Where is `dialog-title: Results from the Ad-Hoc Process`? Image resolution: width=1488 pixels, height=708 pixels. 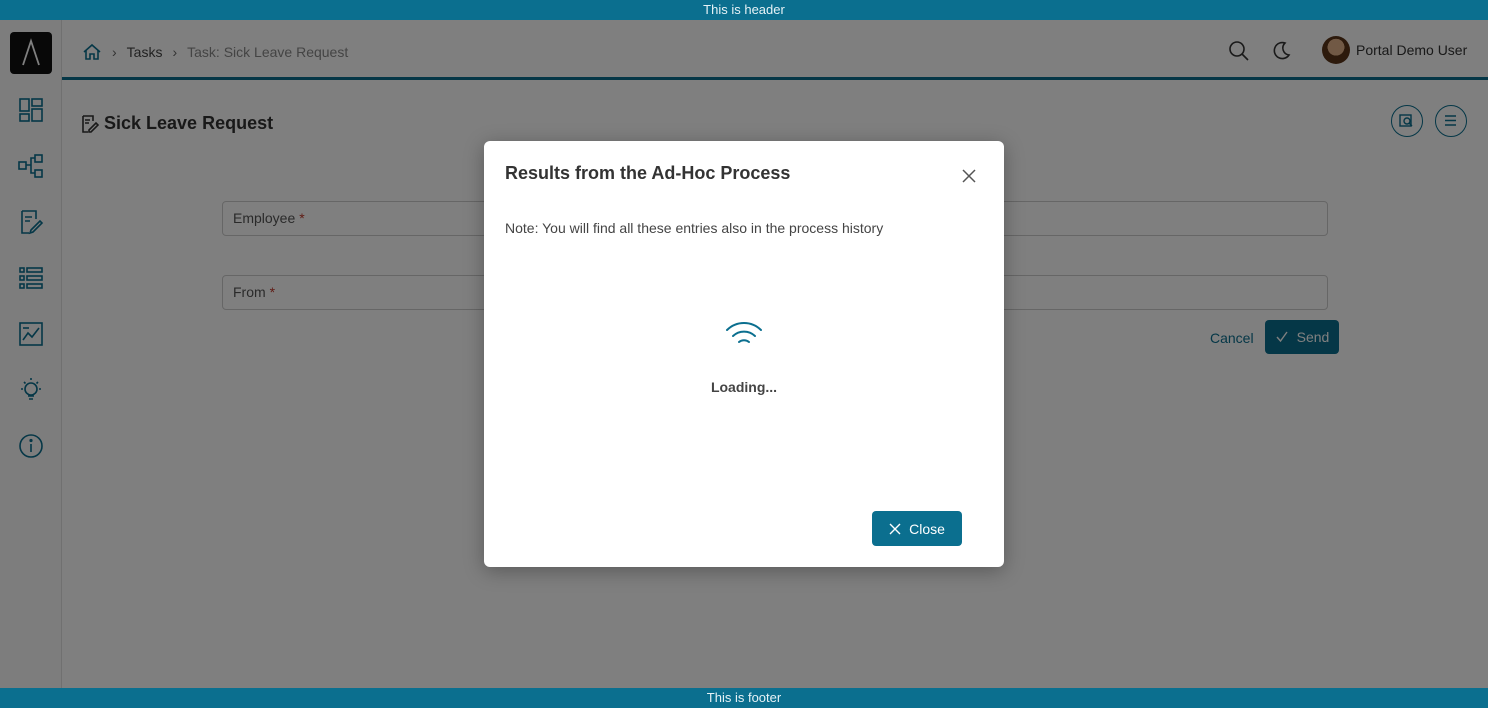 dialog-title: Results from the Ad-Hoc Process is located at coordinates (648, 173).